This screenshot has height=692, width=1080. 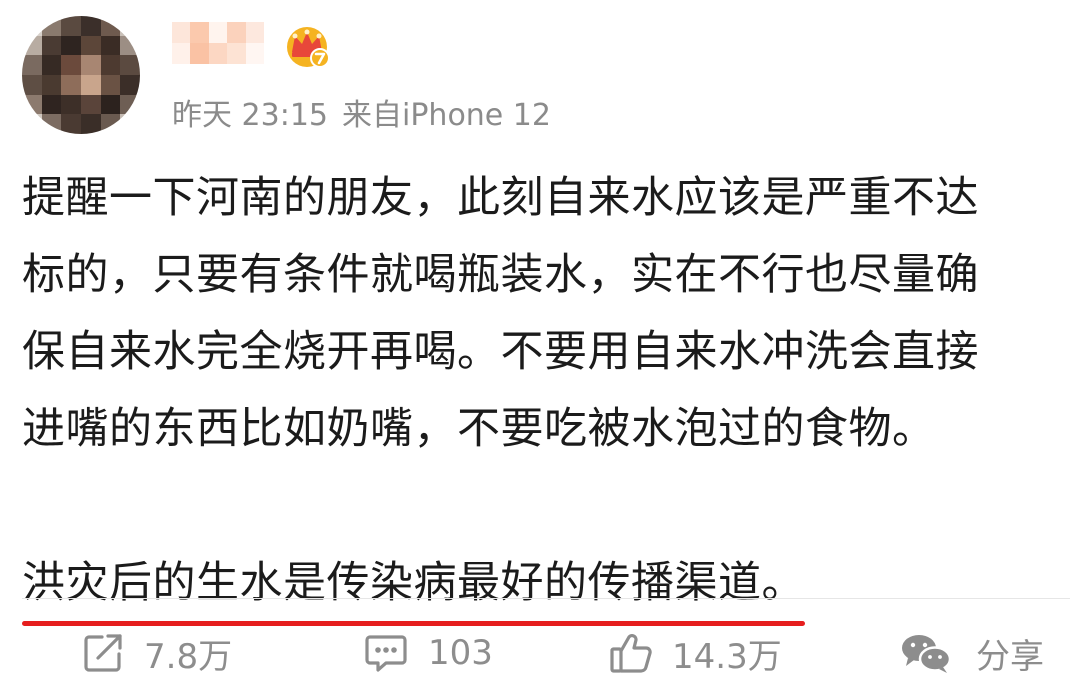 I want to click on post-text-line: 提醒一下河南的朋友，此刻自来水应该是严重不达, so click(x=500, y=198).